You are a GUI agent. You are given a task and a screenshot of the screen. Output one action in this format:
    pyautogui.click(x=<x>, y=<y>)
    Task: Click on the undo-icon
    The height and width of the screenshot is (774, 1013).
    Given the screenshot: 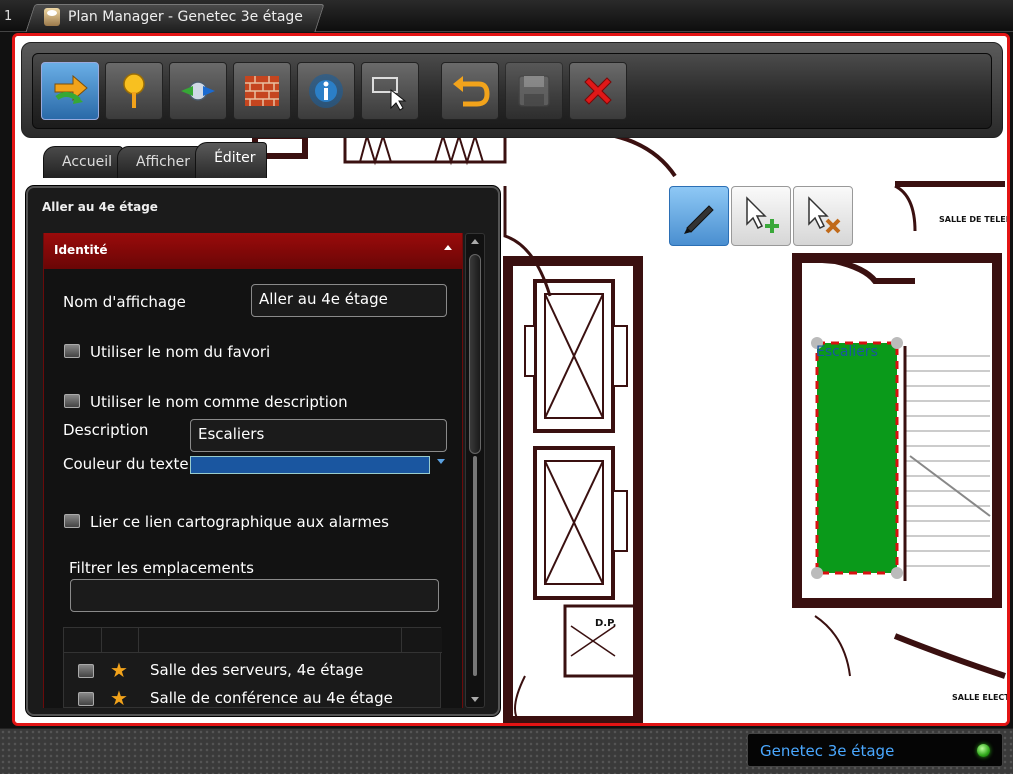 What is the action you would take?
    pyautogui.click(x=471, y=91)
    